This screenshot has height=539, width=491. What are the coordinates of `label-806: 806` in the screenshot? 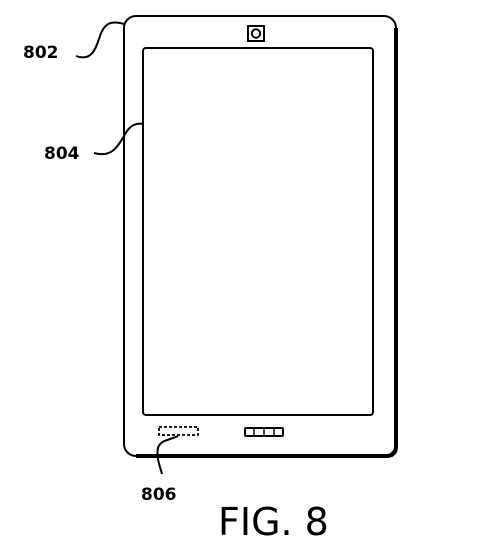 It's located at (159, 495).